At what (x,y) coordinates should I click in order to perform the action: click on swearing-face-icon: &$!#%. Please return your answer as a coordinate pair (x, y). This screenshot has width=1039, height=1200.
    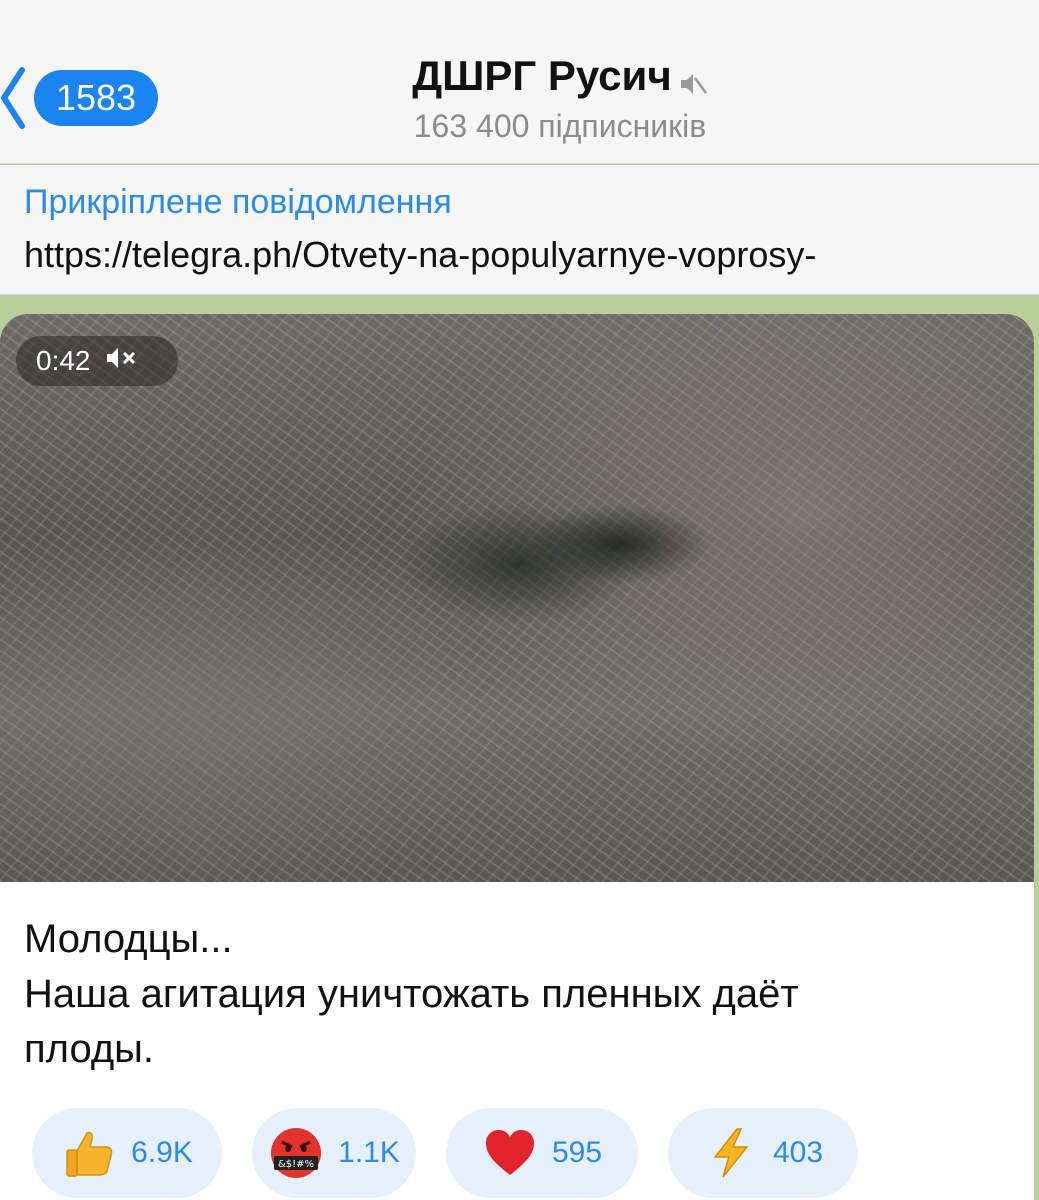
    Looking at the image, I should click on (296, 1153).